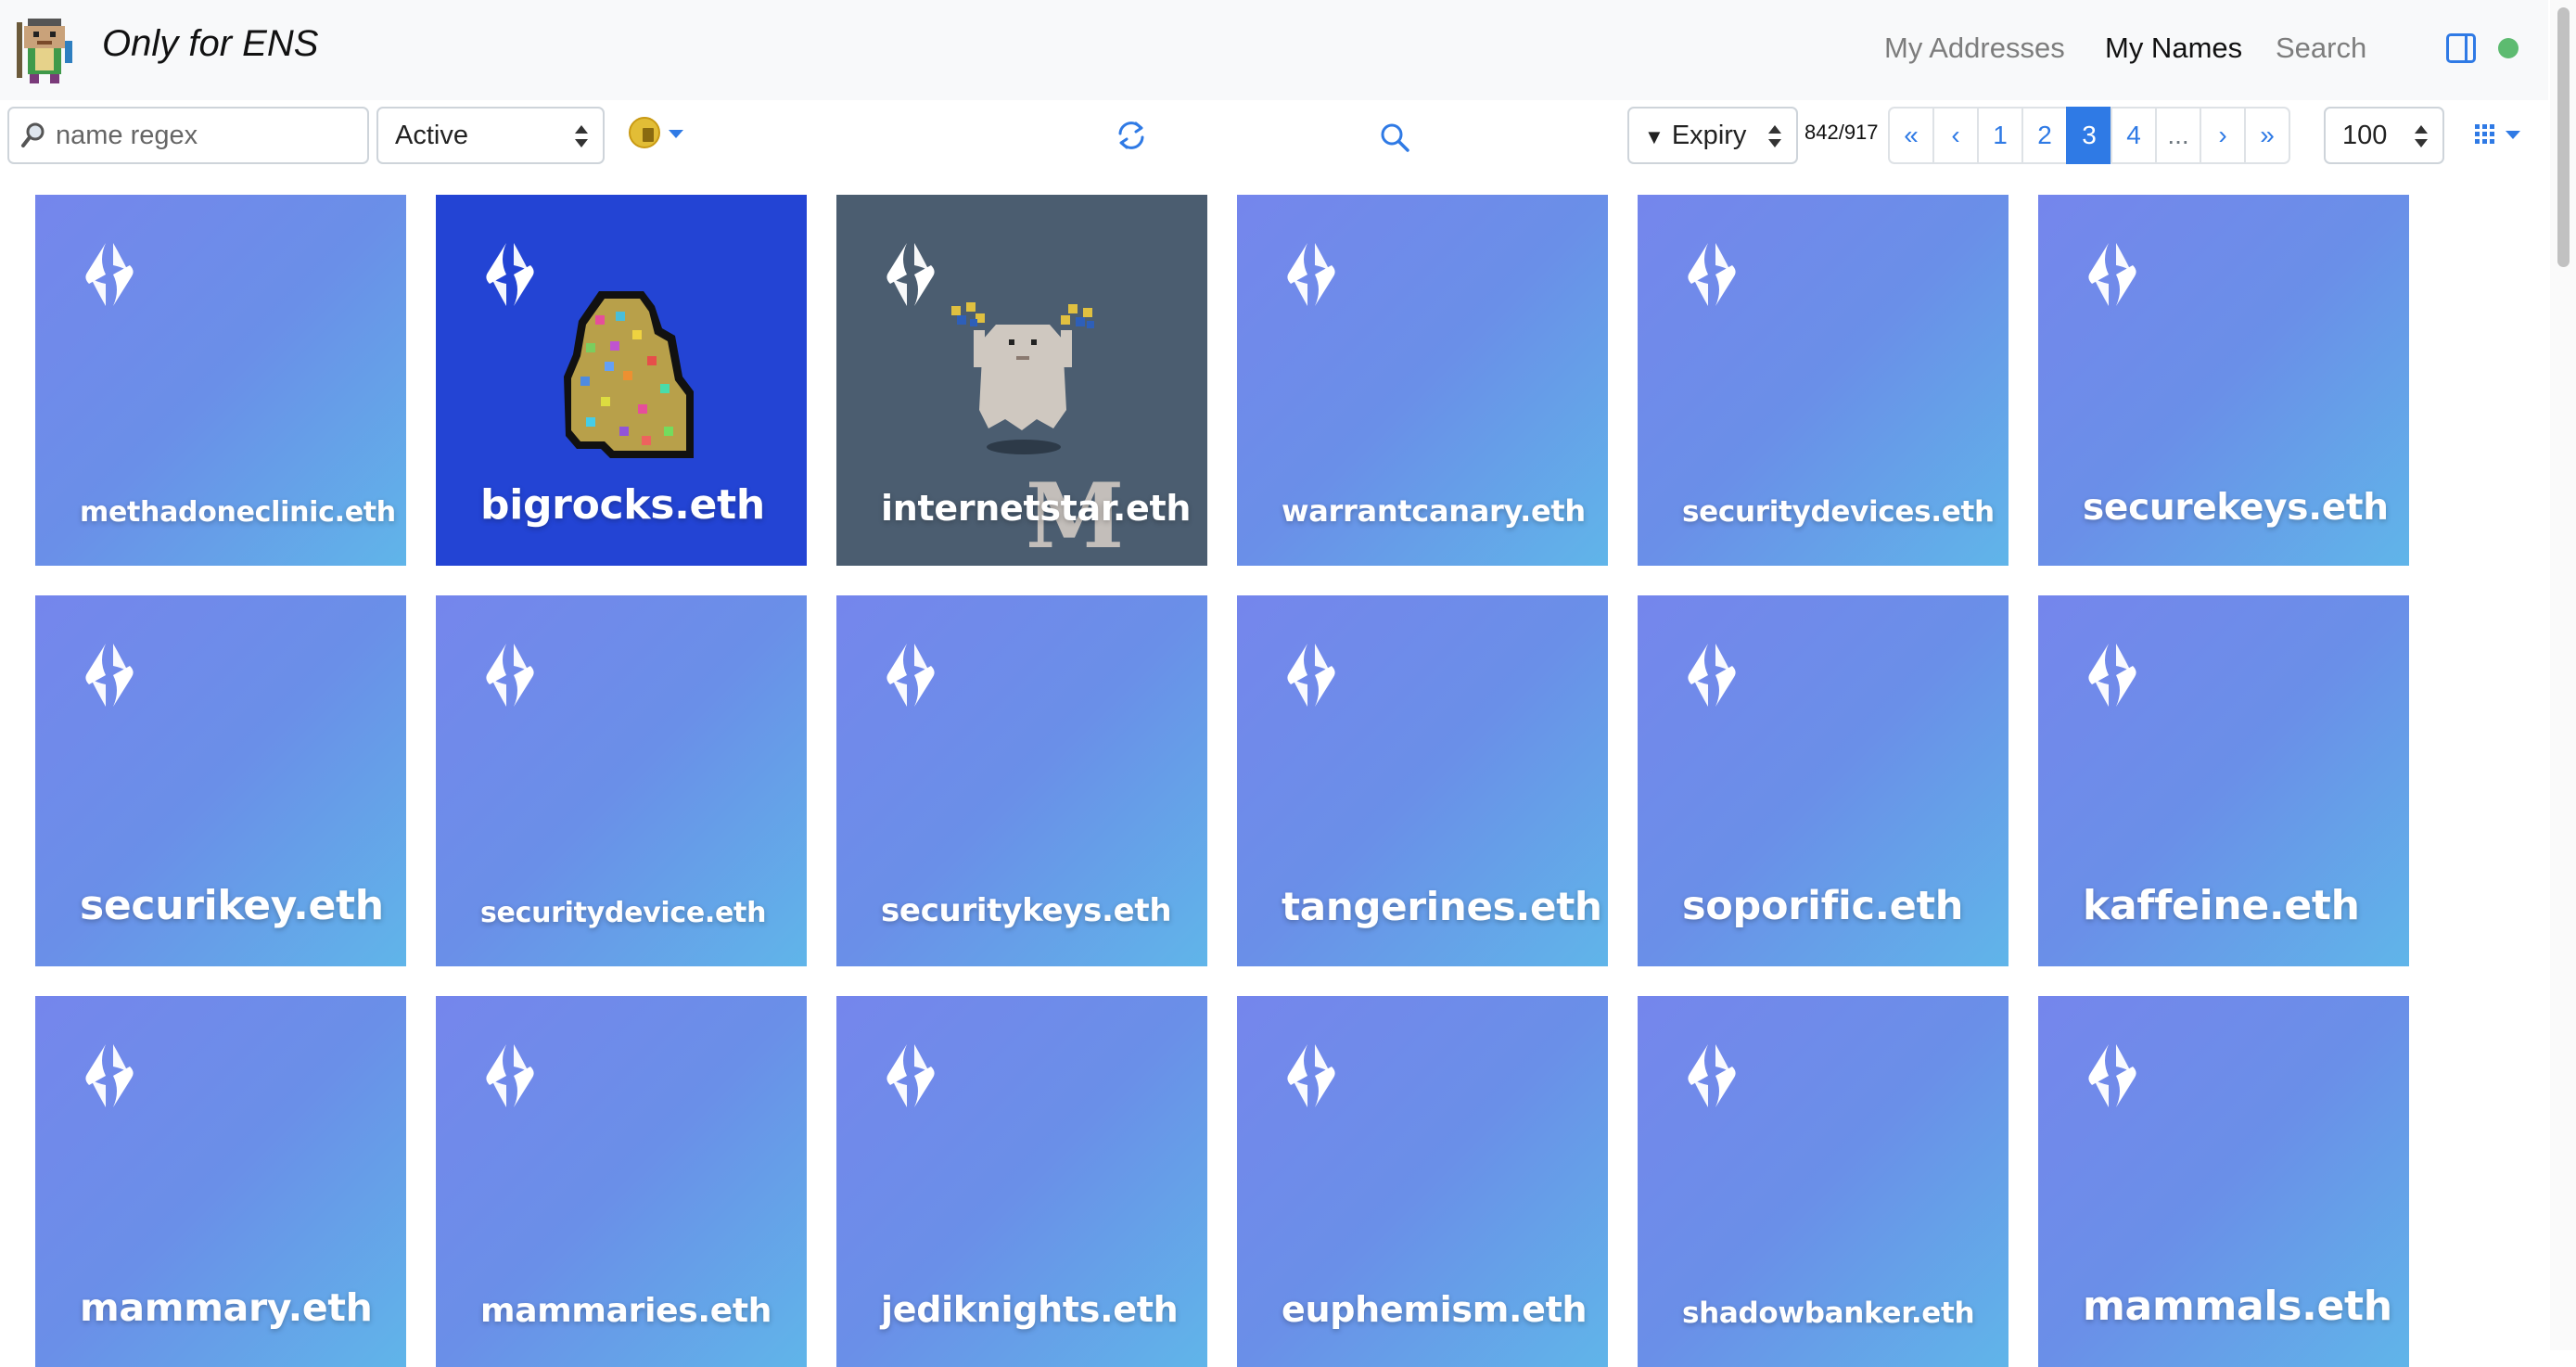 This screenshot has width=2576, height=1367. Describe the element at coordinates (1022, 1181) in the screenshot. I see `name-card: jediknights.eth` at that location.